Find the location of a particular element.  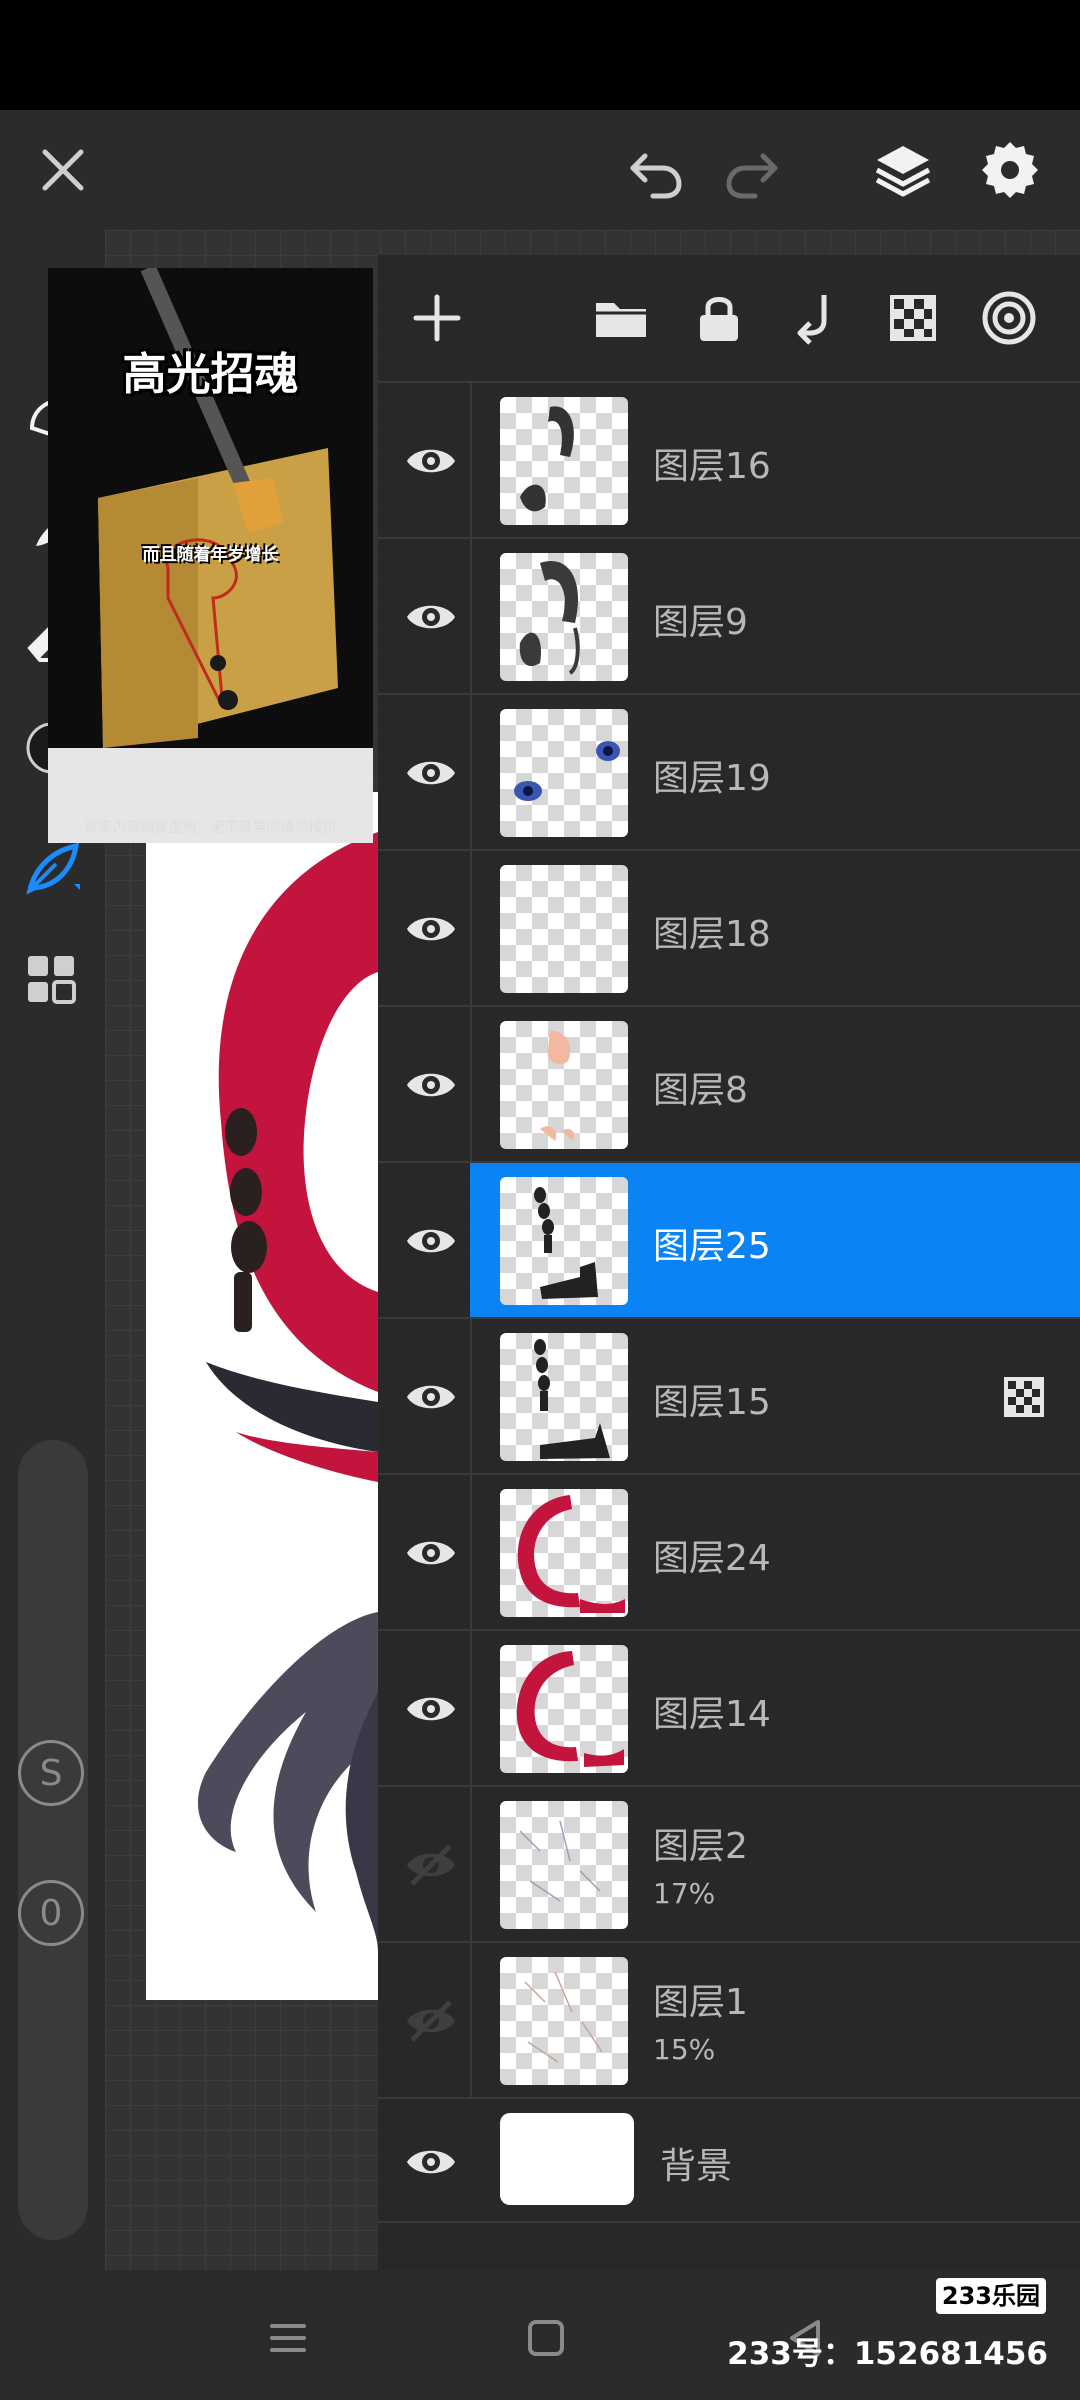

folder-icon is located at coordinates (621, 318).